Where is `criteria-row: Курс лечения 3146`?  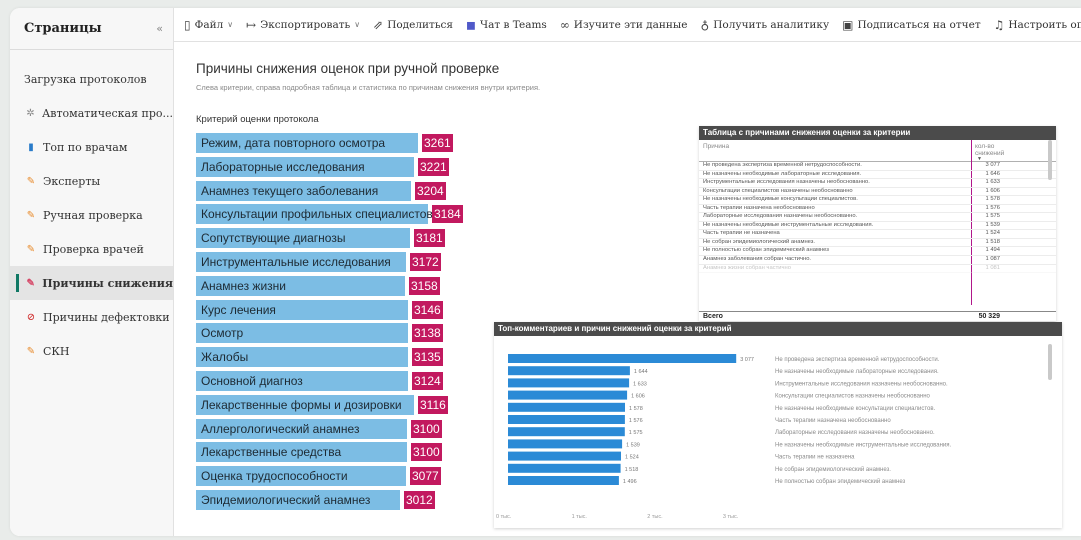 criteria-row: Курс лечения 3146 is located at coordinates (356, 309).